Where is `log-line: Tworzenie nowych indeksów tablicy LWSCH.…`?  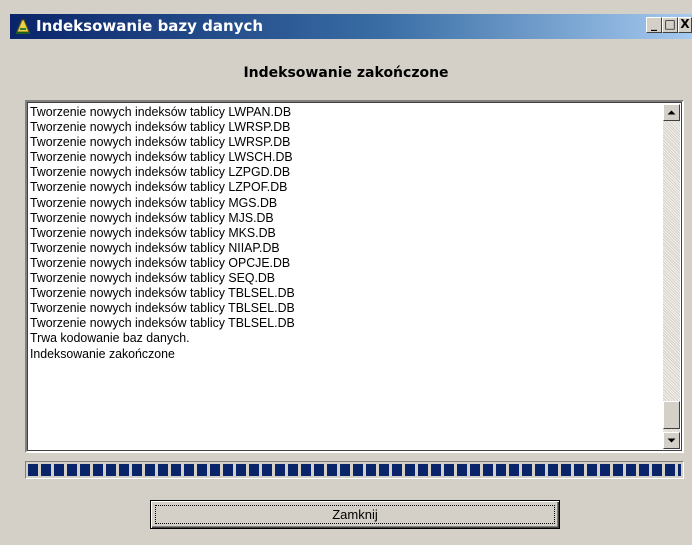 log-line: Tworzenie nowych indeksów tablicy LWSCH.… is located at coordinates (161, 157).